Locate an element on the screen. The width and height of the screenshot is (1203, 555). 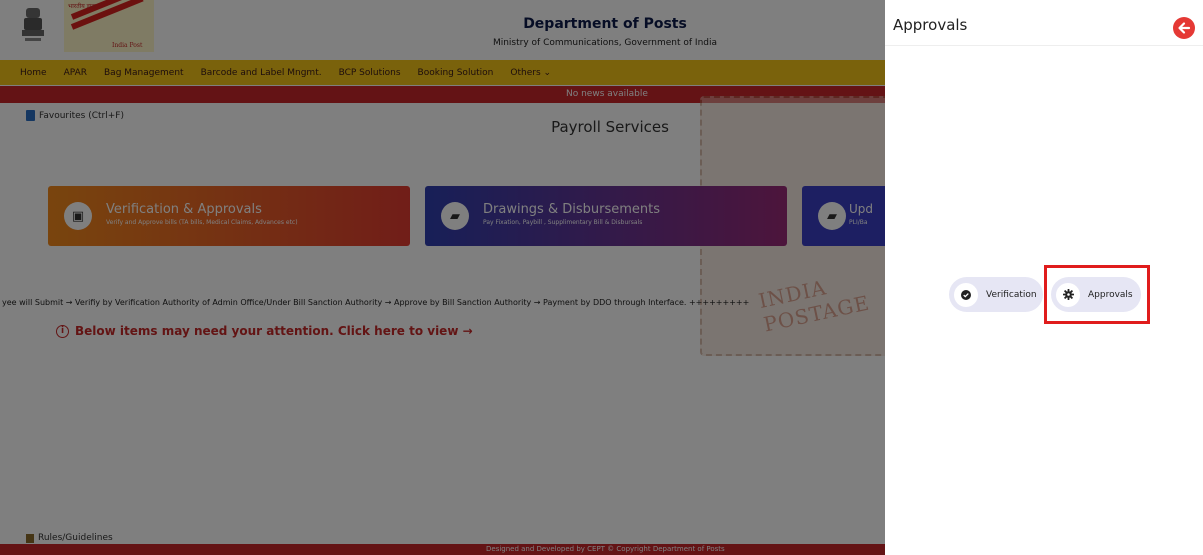
nav-item-others: Others ⌄ is located at coordinates (530, 73).